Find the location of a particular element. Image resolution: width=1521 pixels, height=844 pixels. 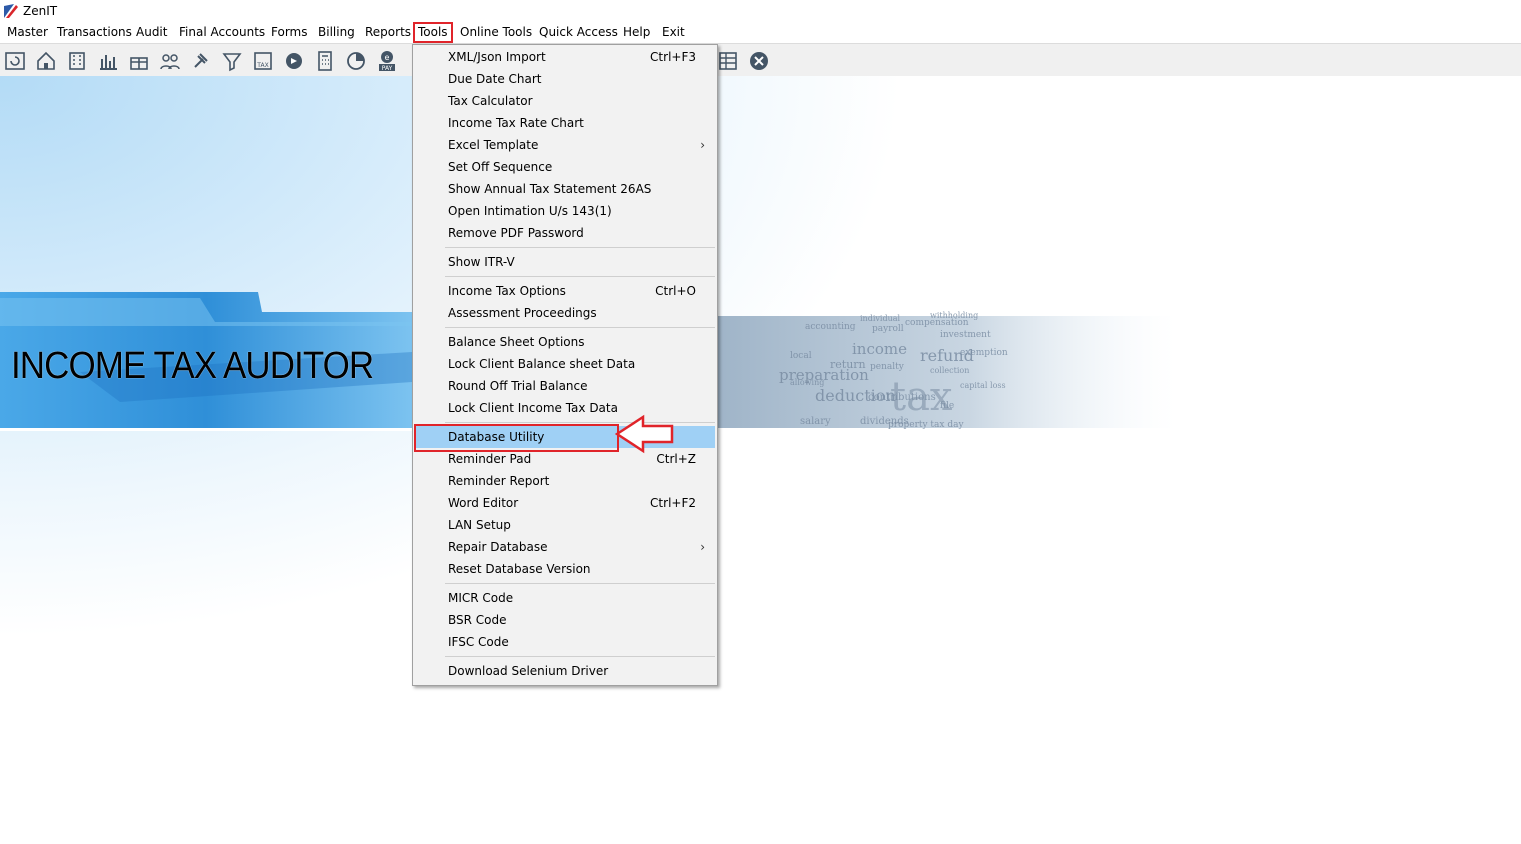

menu-item-due-date-chart: Due Date Chart is located at coordinates (565, 79).